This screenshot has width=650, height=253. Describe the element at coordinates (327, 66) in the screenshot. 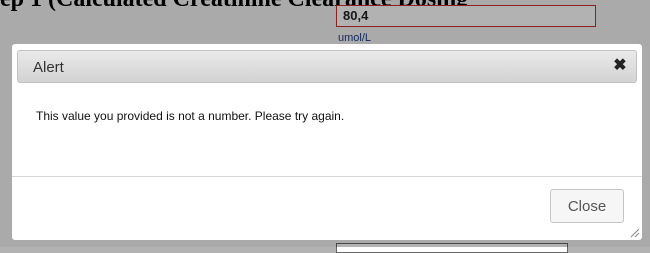

I see `dialog-titlebar: Alert ✖` at that location.